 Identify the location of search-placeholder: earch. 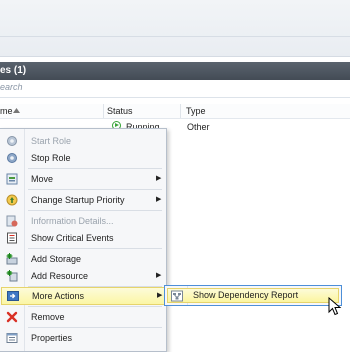
(11, 87).